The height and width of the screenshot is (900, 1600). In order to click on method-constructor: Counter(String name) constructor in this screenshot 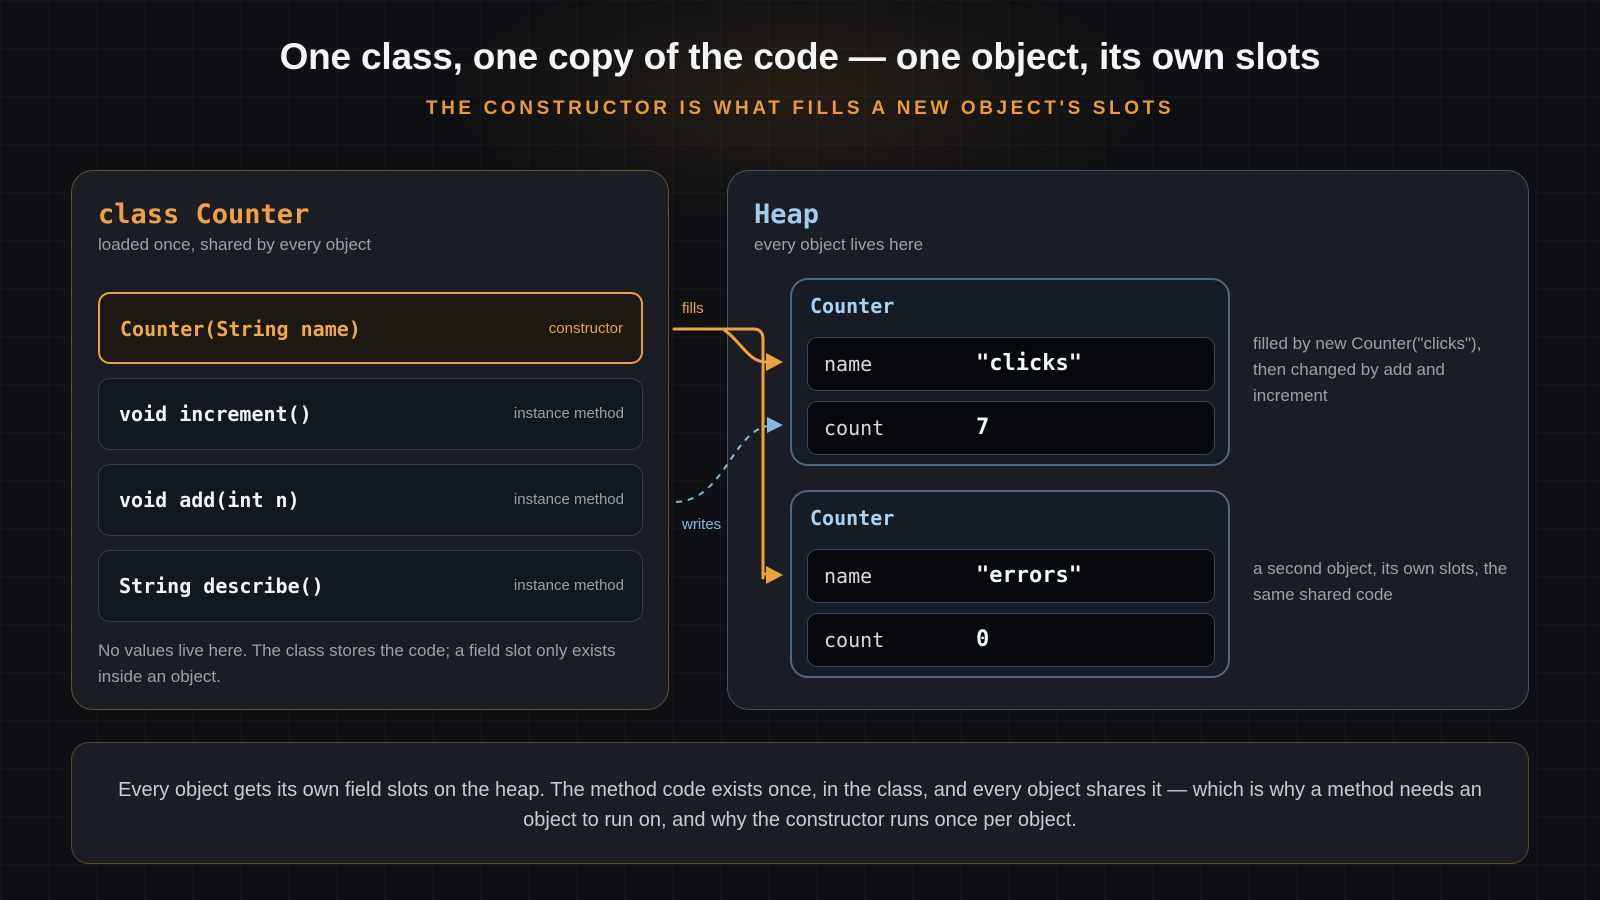, I will do `click(370, 328)`.